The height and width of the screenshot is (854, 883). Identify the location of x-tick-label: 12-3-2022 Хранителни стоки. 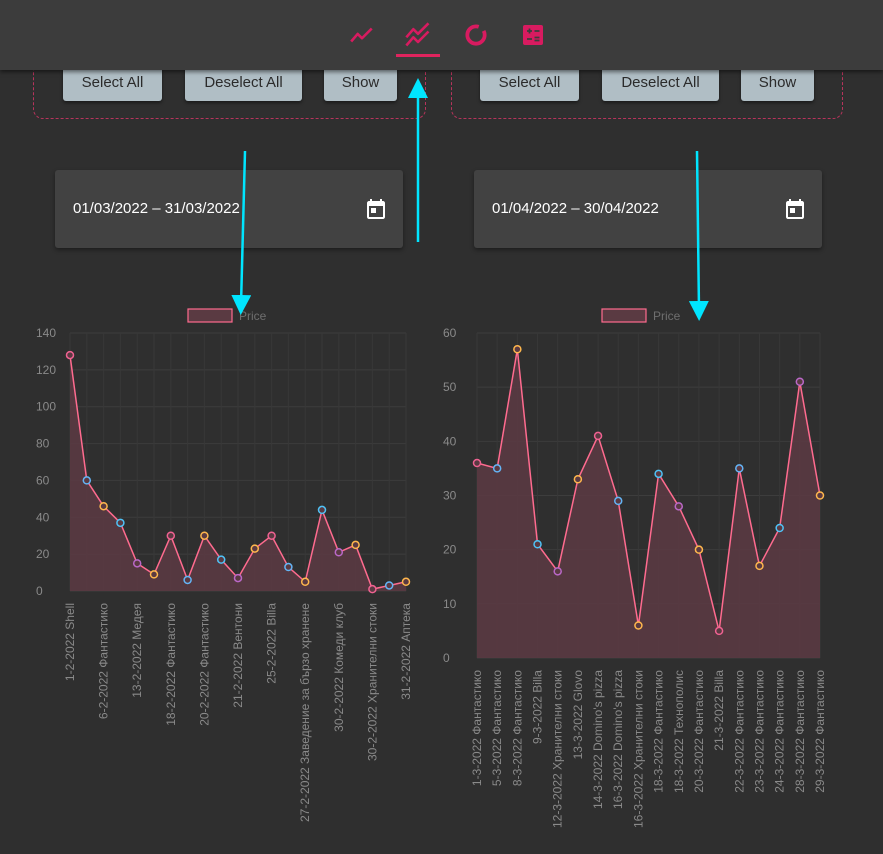
(558, 749).